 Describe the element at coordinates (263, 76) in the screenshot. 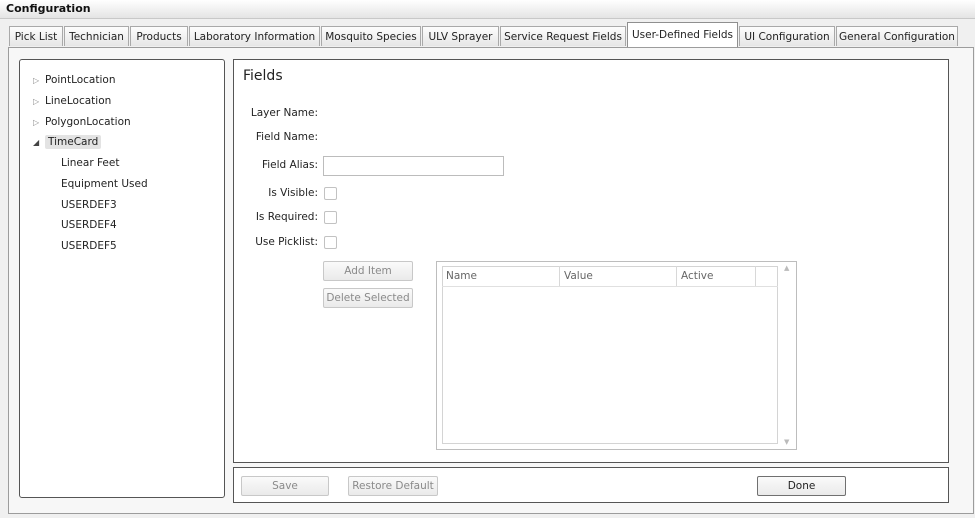

I see `fields-title: Fields` at that location.